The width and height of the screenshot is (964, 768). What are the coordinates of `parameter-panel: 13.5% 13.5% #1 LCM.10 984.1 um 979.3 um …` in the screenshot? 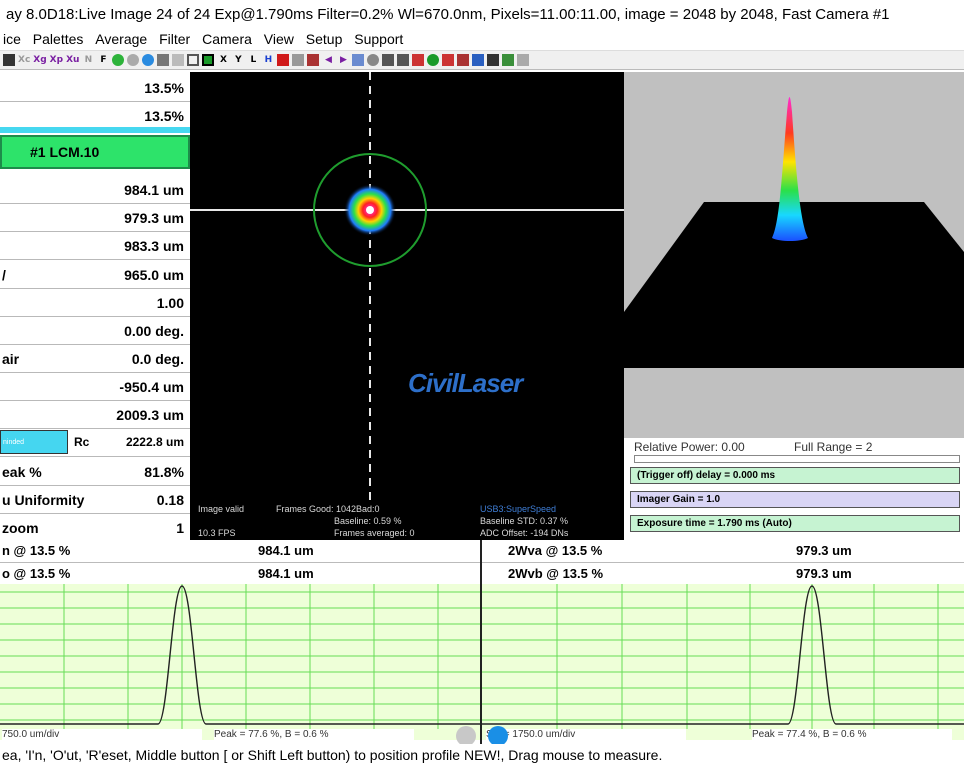 It's located at (95, 307).